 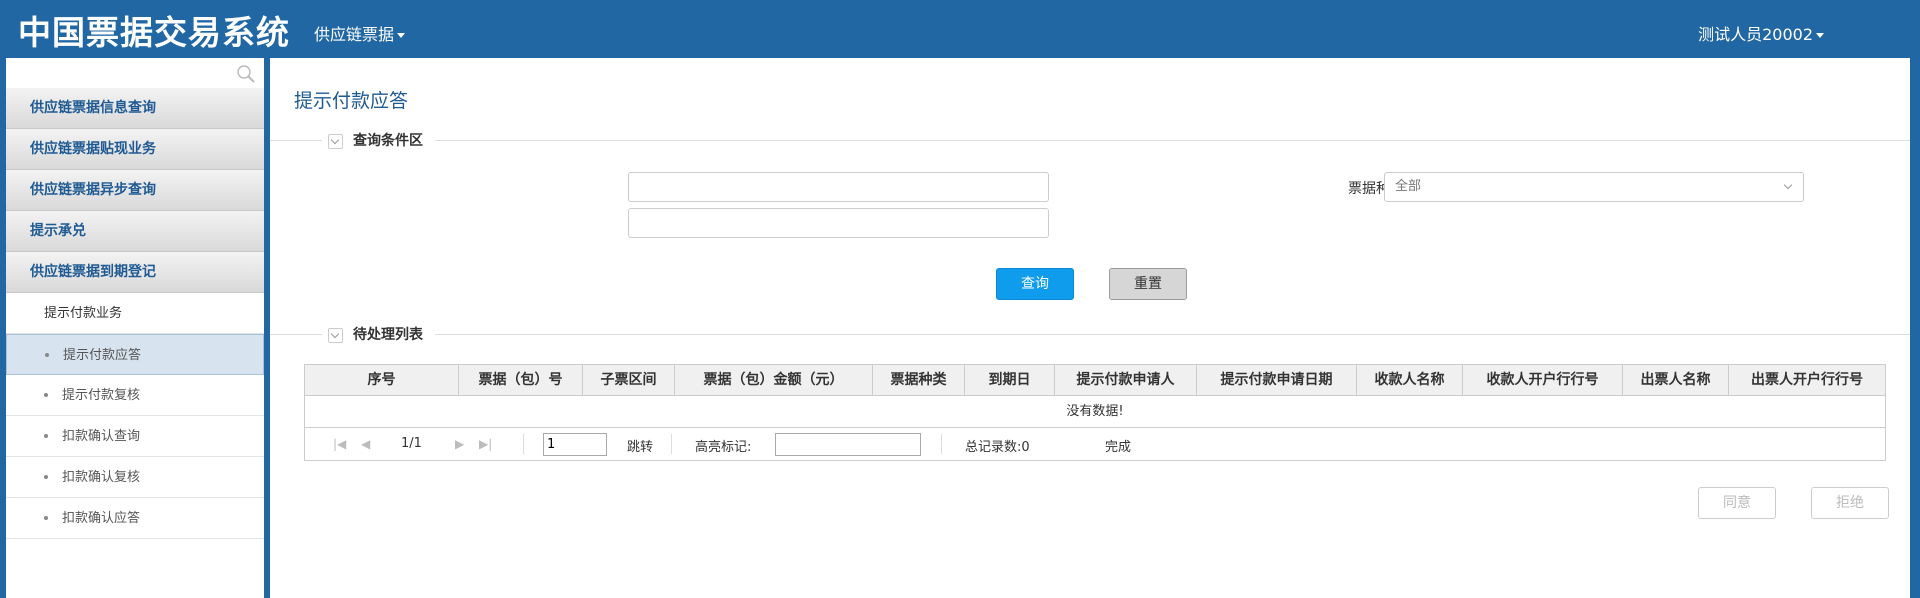 What do you see at coordinates (774, 380) in the screenshot?
I see `col-header: 票据（包）金额（元）` at bounding box center [774, 380].